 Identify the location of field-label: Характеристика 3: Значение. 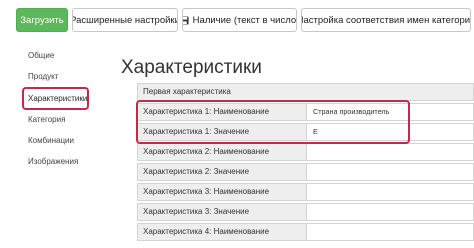
(222, 212).